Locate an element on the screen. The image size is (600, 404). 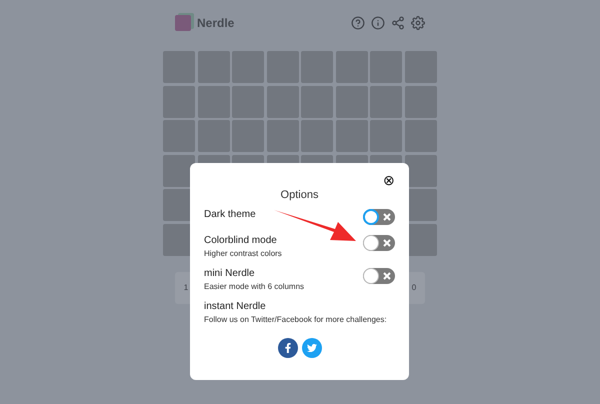
option-label: mini Nerdle is located at coordinates (230, 273).